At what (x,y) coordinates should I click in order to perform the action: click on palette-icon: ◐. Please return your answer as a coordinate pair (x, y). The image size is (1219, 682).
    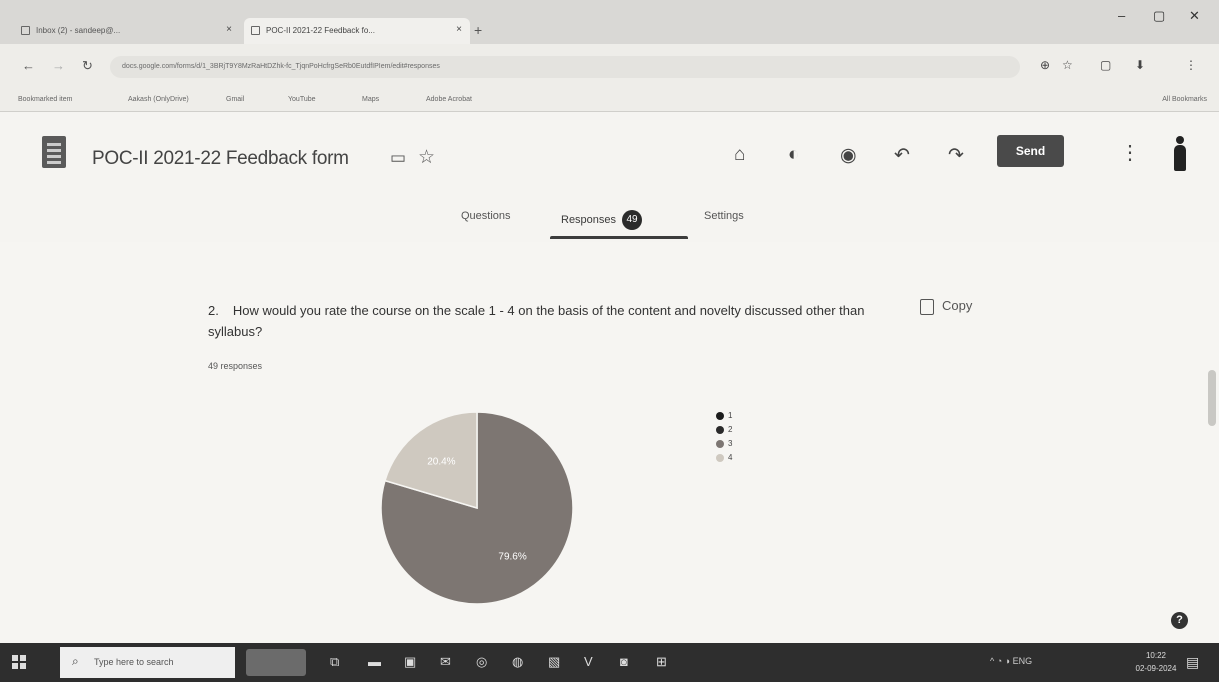
    Looking at the image, I should click on (793, 155).